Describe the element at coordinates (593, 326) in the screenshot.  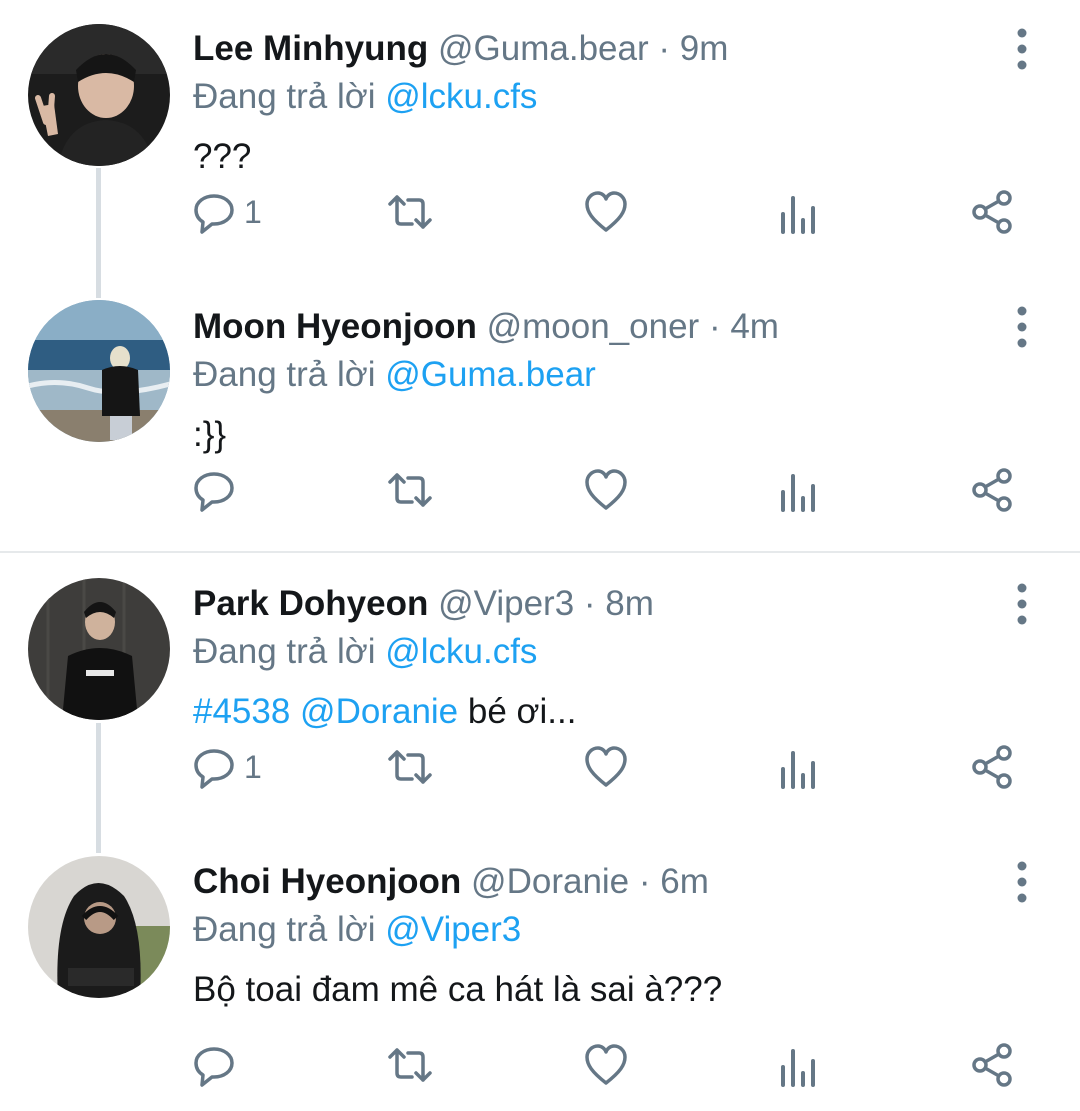
I see `user-handle: @moon_oner` at that location.